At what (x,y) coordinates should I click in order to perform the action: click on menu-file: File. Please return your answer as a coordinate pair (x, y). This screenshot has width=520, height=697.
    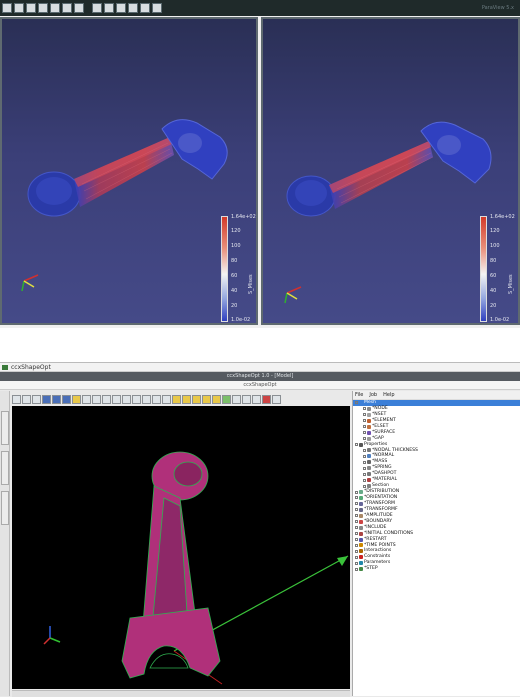
    Looking at the image, I should click on (359, 395).